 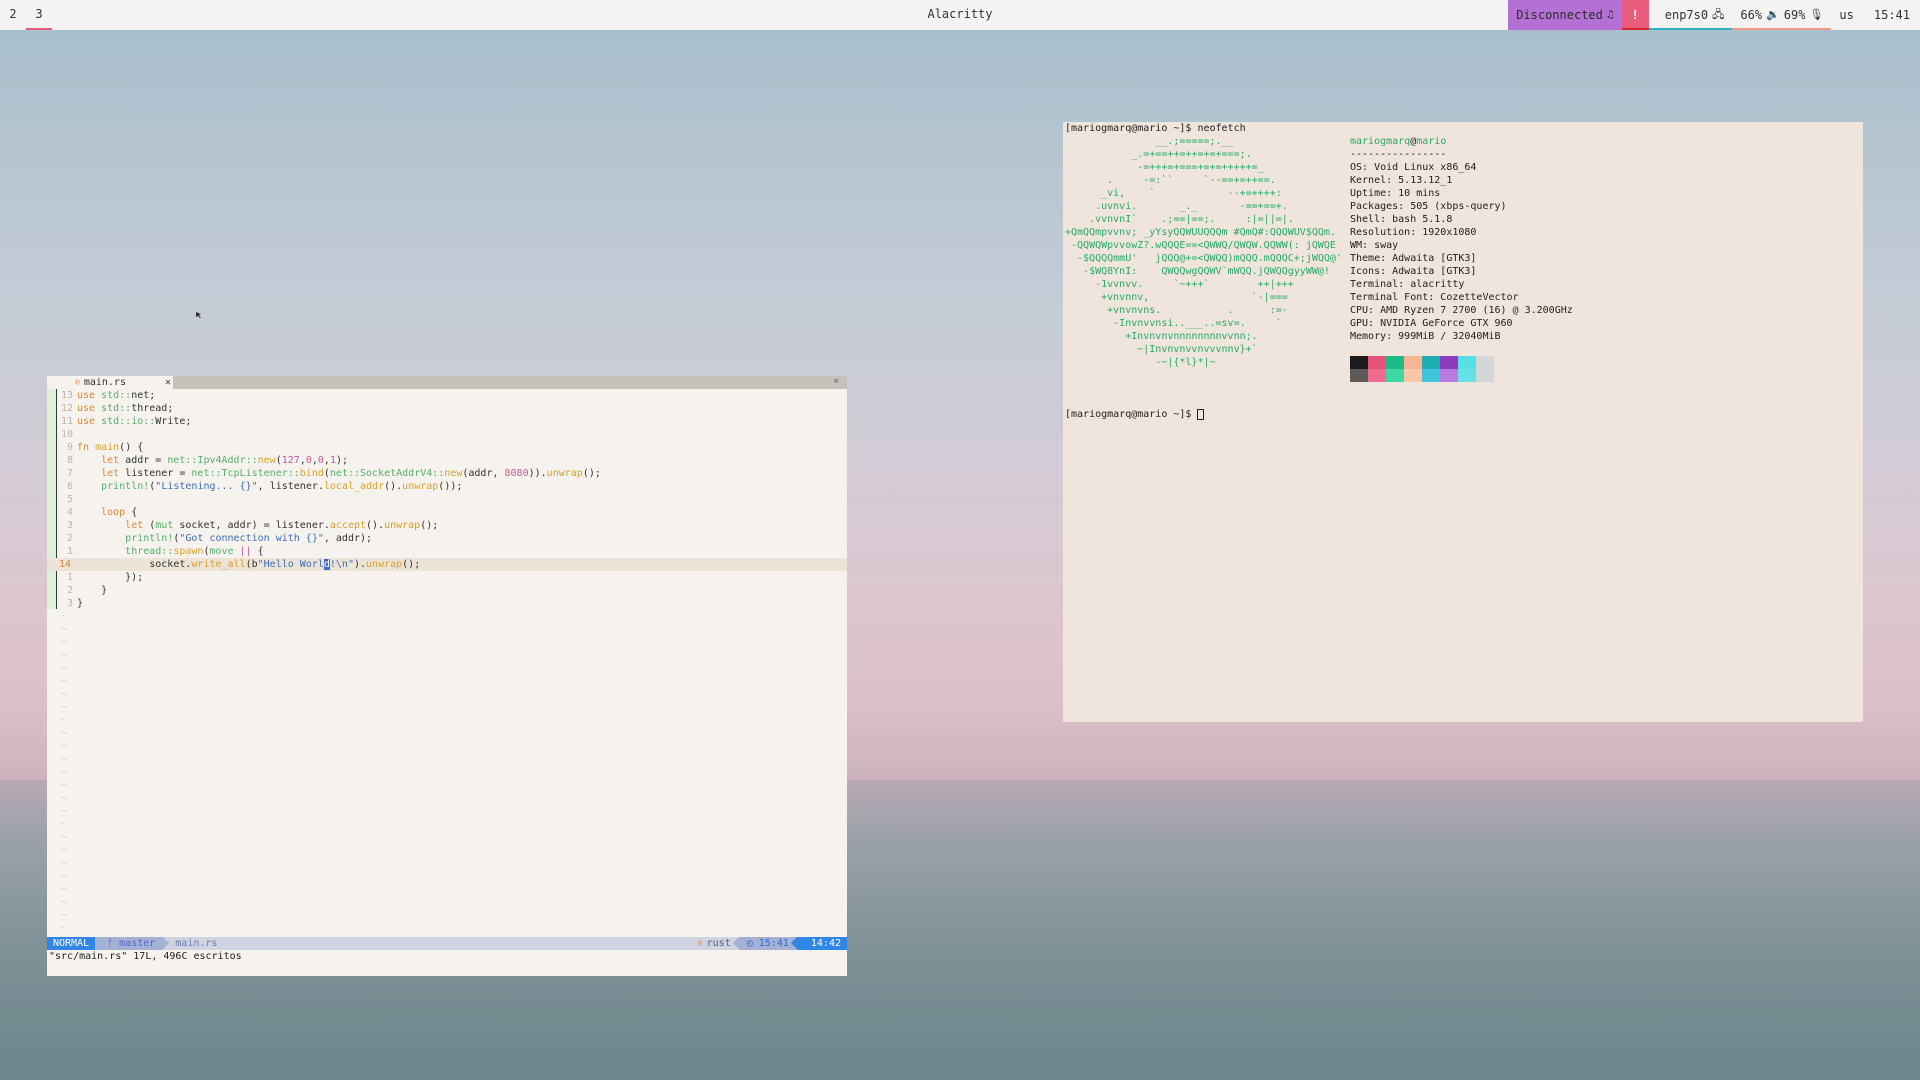 What do you see at coordinates (447, 551) in the screenshot?
I see `code-line: 1 thread::spawn(move || {` at bounding box center [447, 551].